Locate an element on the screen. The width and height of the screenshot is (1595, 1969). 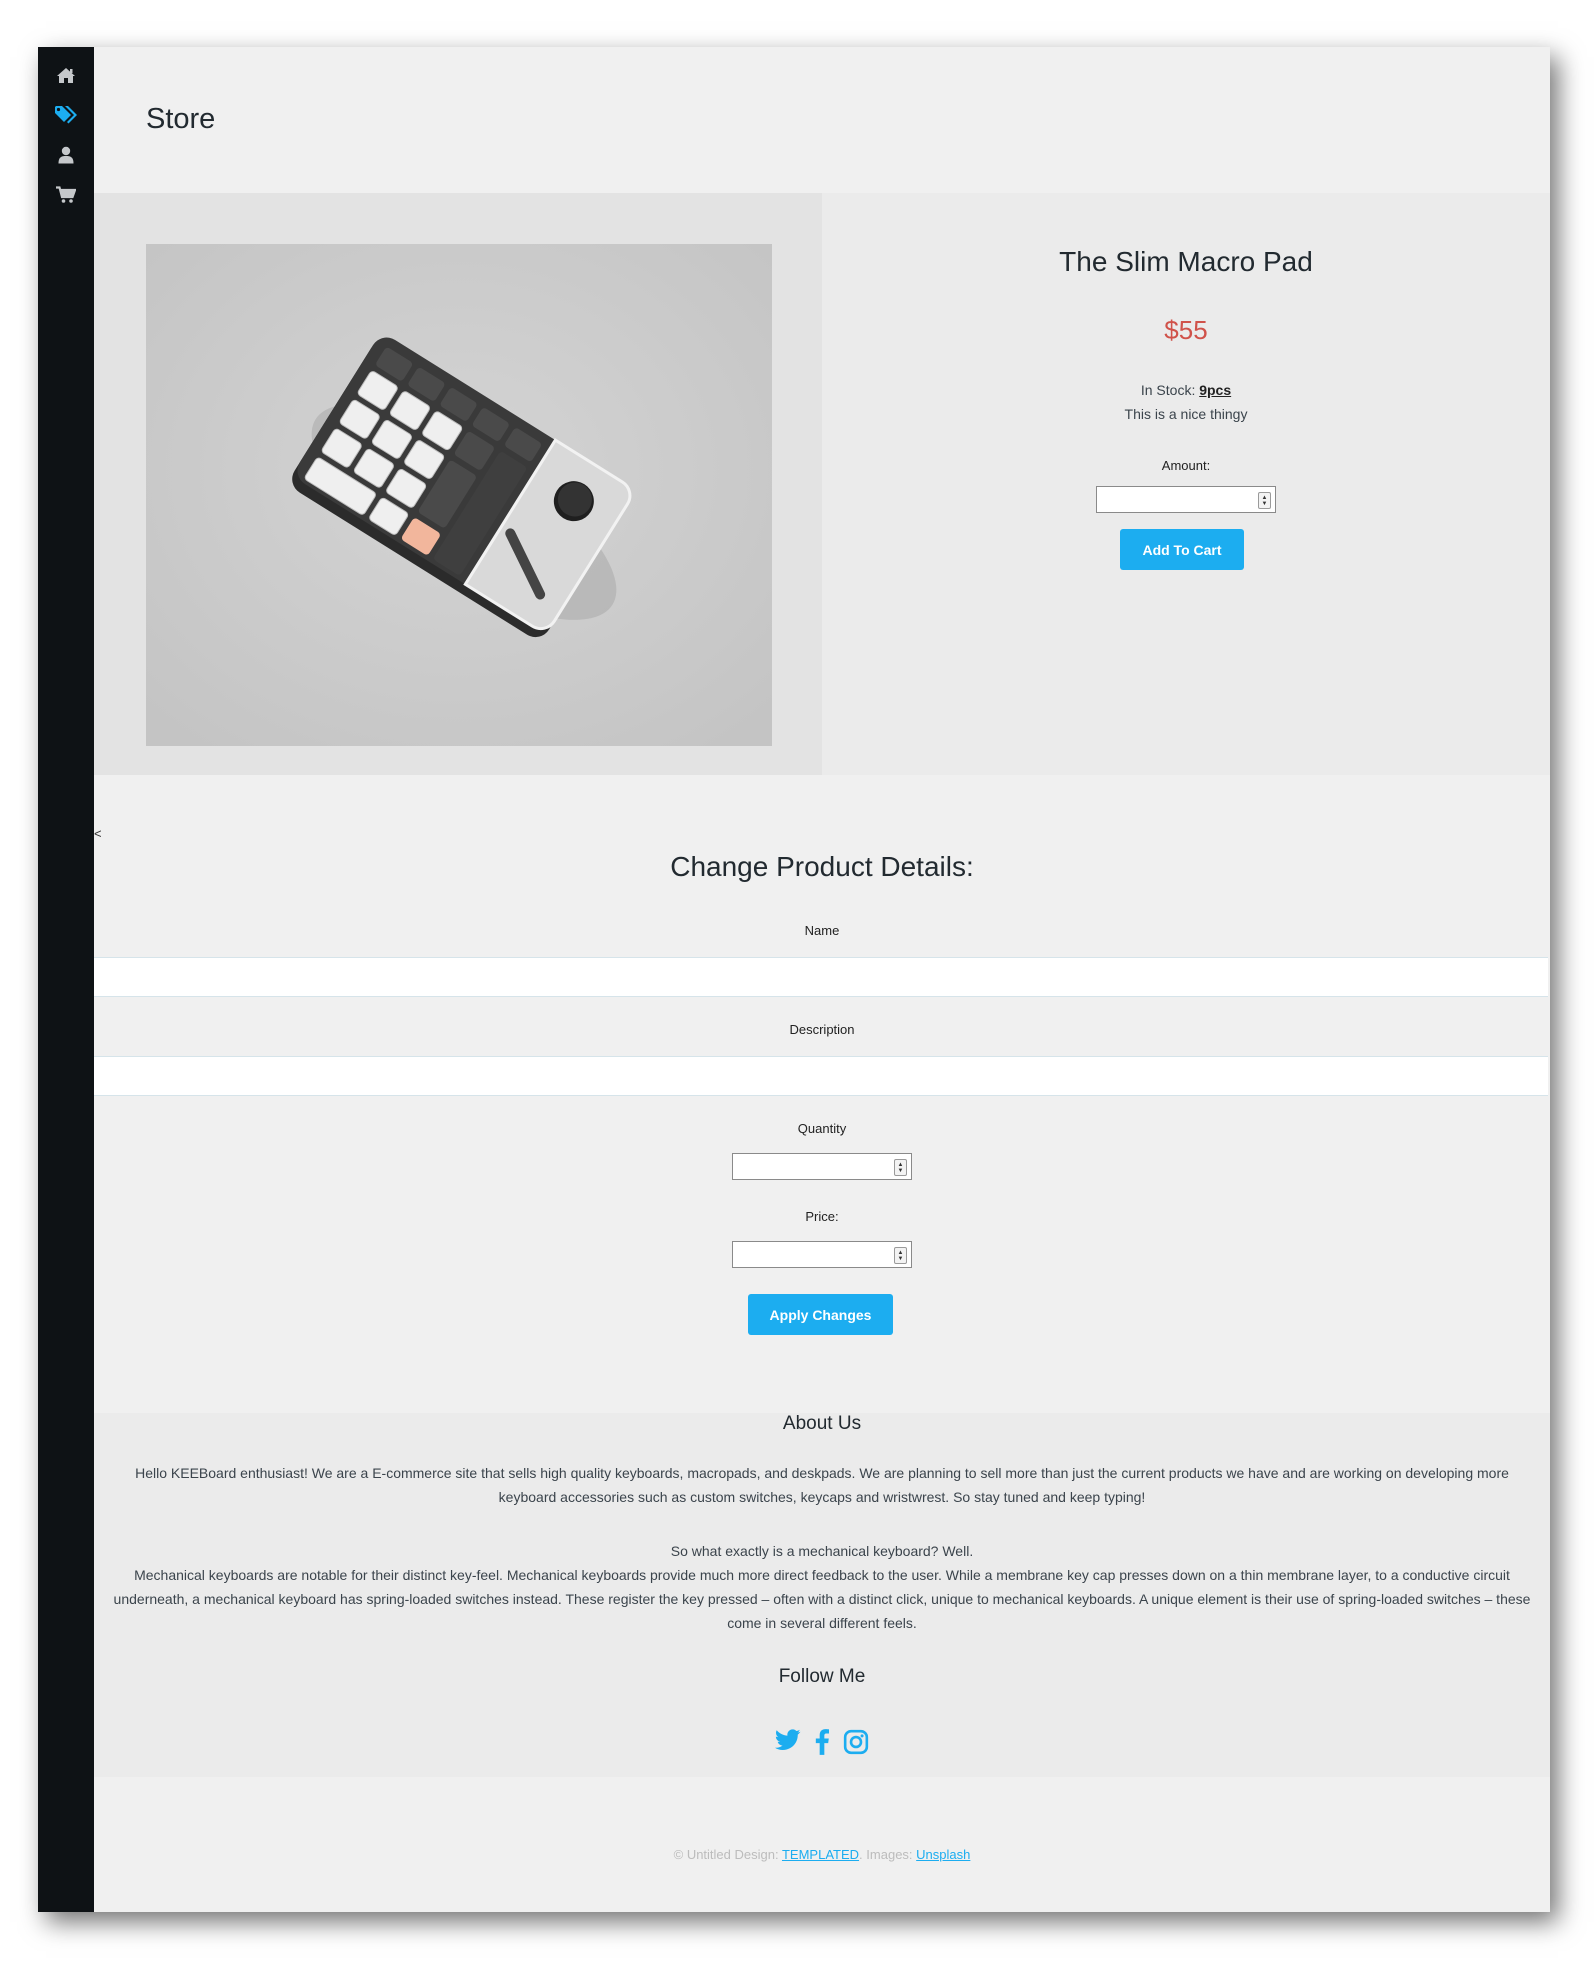
home-icon is located at coordinates (66, 75).